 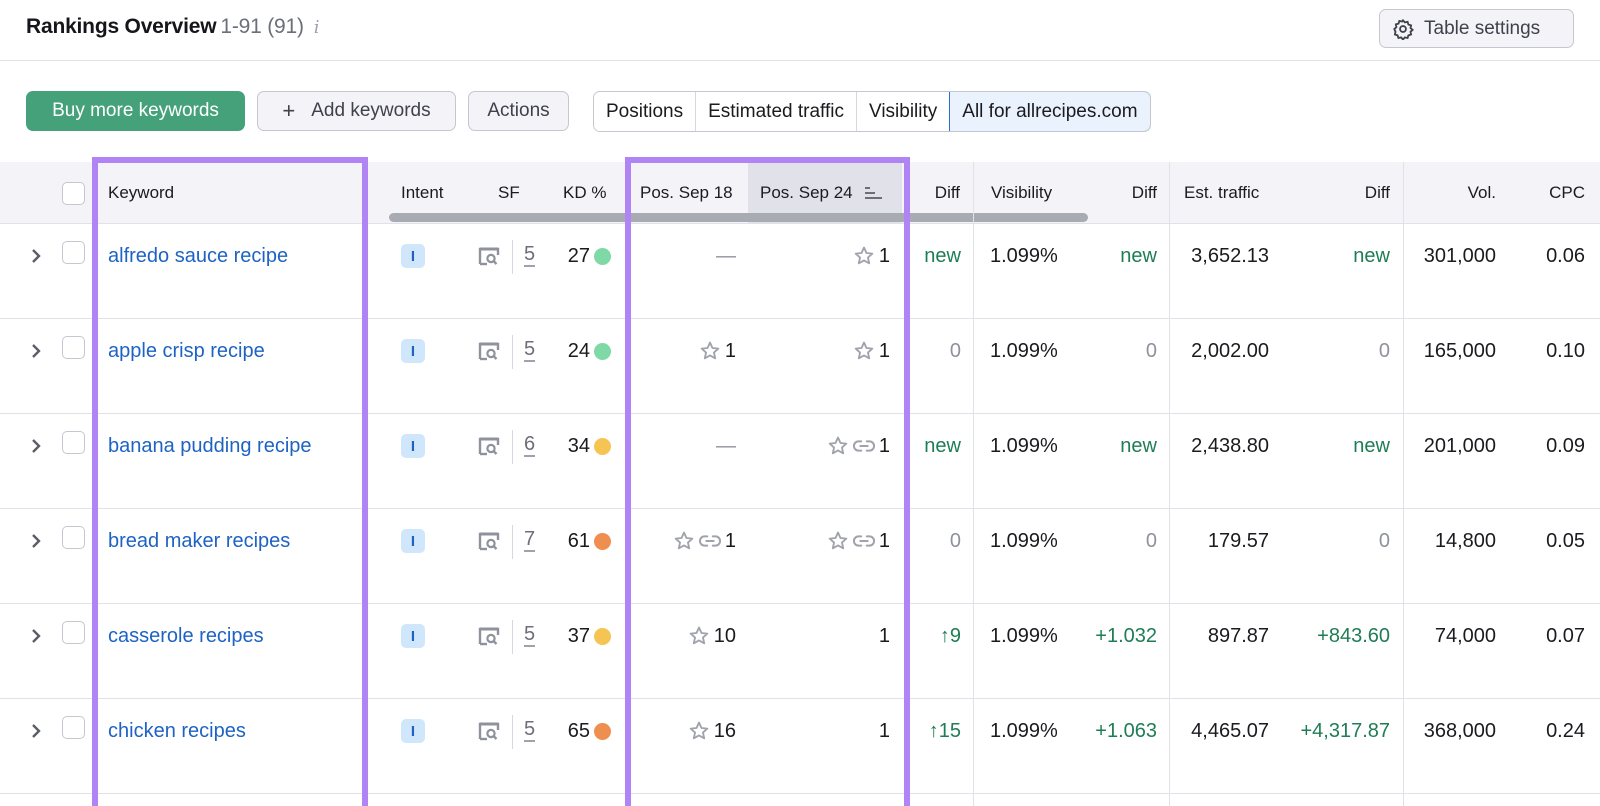 I want to click on search-volume: 301,000, so click(x=1459, y=255).